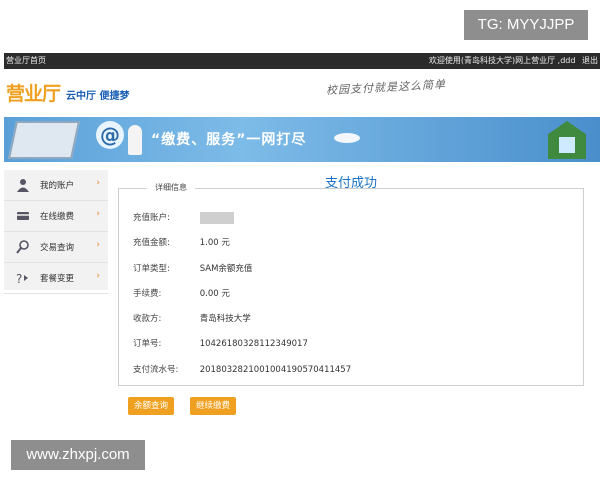 This screenshot has height=480, width=600. What do you see at coordinates (151, 243) in the screenshot?
I see `field-label: 充值金额:` at bounding box center [151, 243].